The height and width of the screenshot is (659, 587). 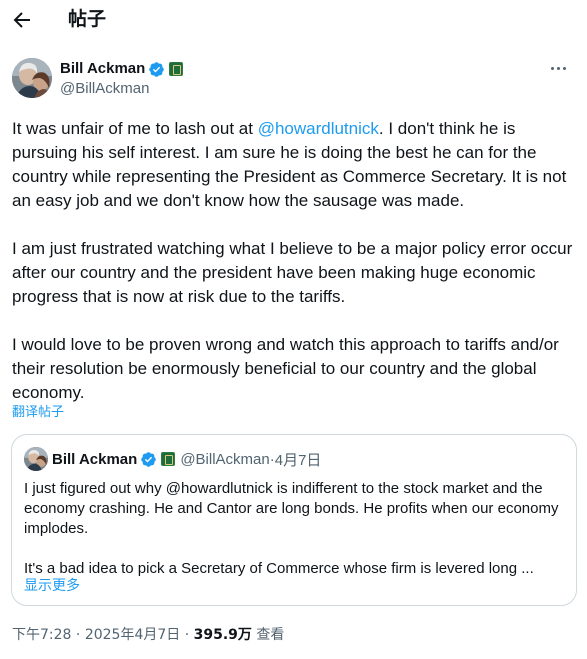 What do you see at coordinates (268, 635) in the screenshot?
I see `views-label: 查看` at bounding box center [268, 635].